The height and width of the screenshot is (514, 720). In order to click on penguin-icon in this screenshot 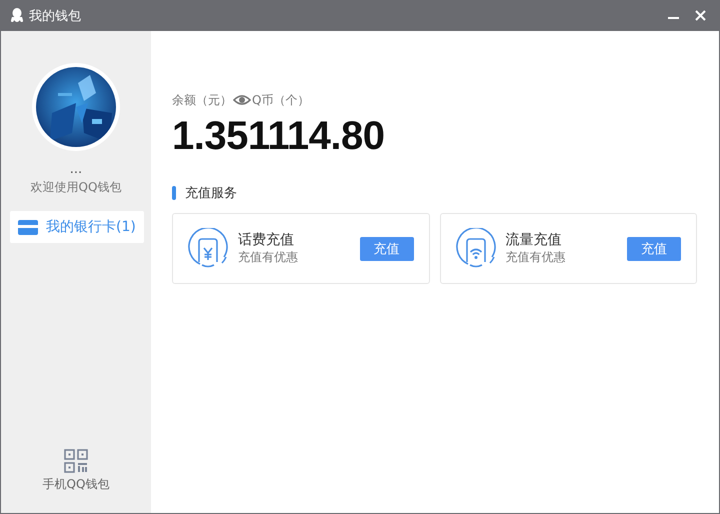, I will do `click(17, 16)`.